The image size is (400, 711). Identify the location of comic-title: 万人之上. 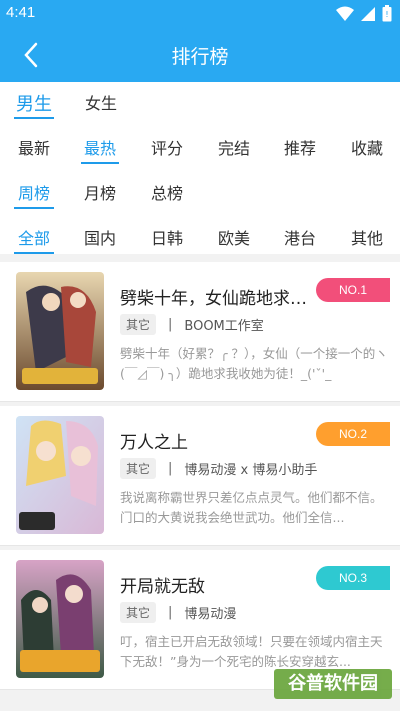
(154, 443).